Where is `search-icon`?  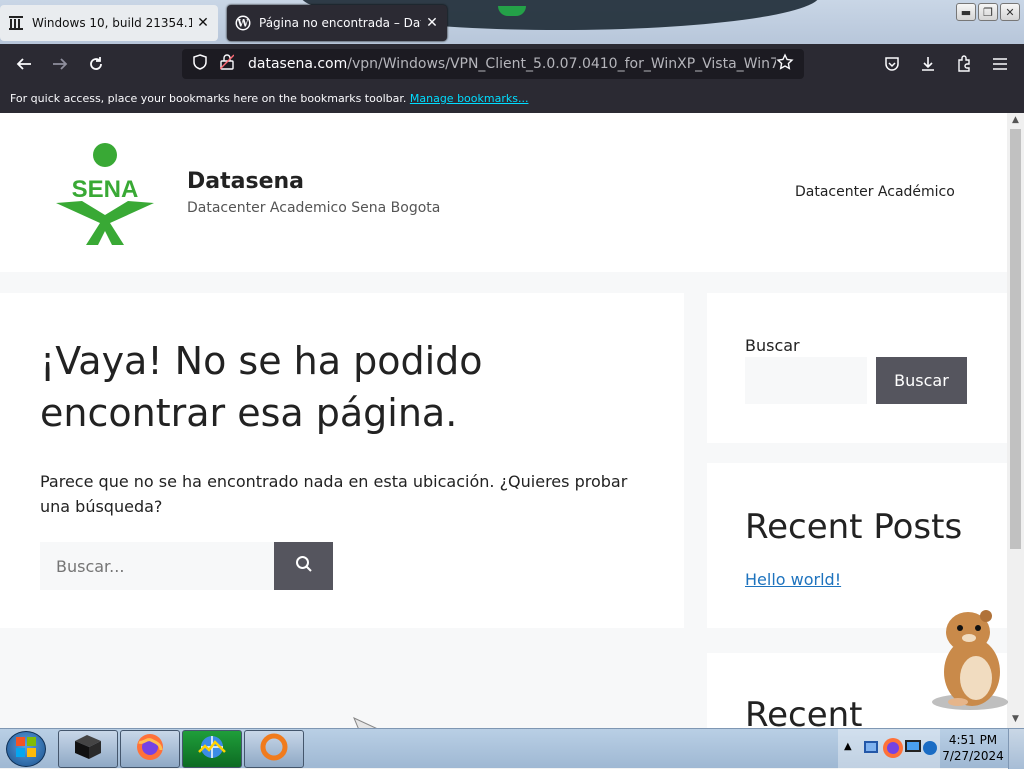
search-icon is located at coordinates (304, 566).